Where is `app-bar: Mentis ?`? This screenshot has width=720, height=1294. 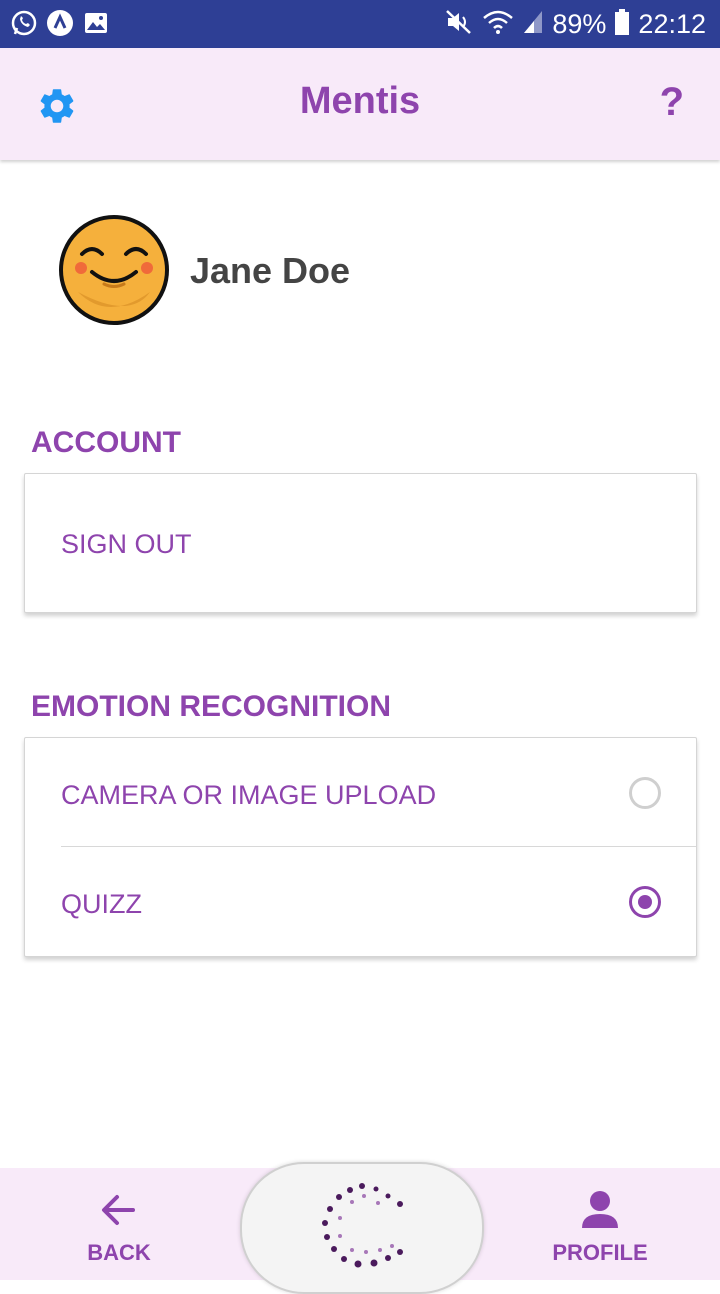 app-bar: Mentis ? is located at coordinates (360, 104).